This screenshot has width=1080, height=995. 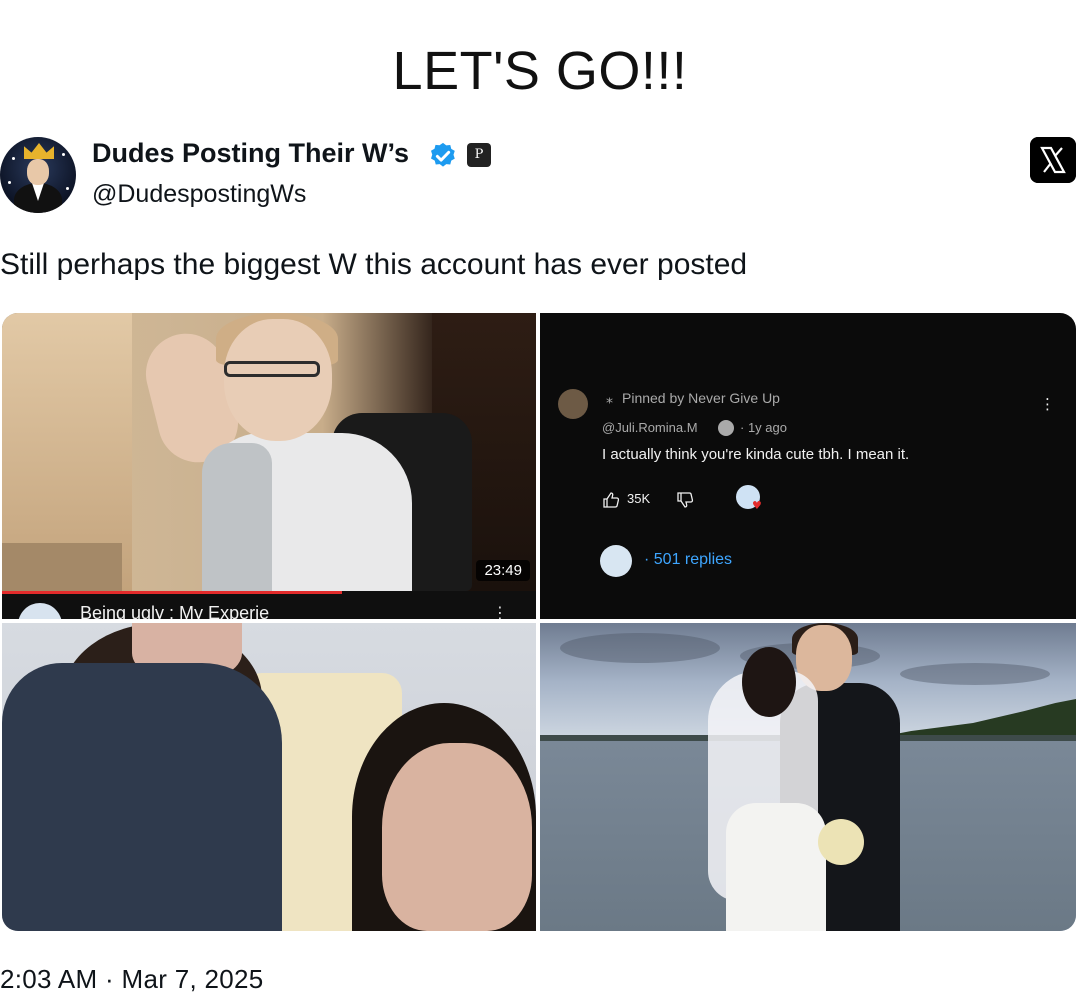 I want to click on verified-badge-icon, so click(x=443, y=154).